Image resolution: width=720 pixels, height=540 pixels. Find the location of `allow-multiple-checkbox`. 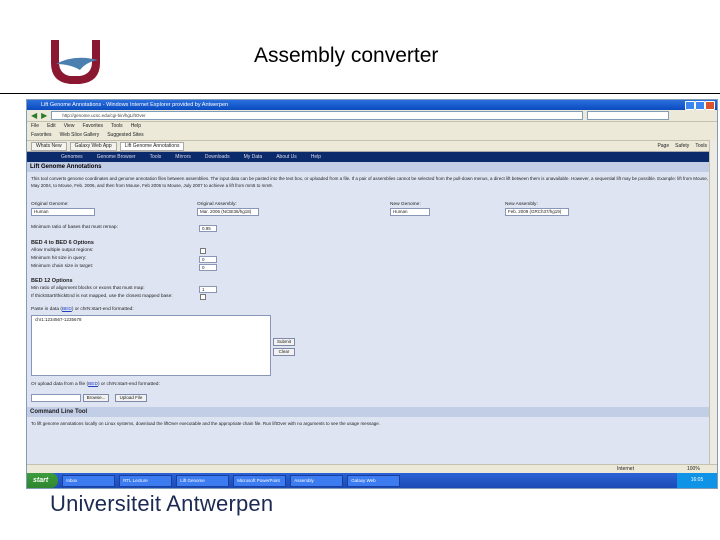

allow-multiple-checkbox is located at coordinates (203, 251).